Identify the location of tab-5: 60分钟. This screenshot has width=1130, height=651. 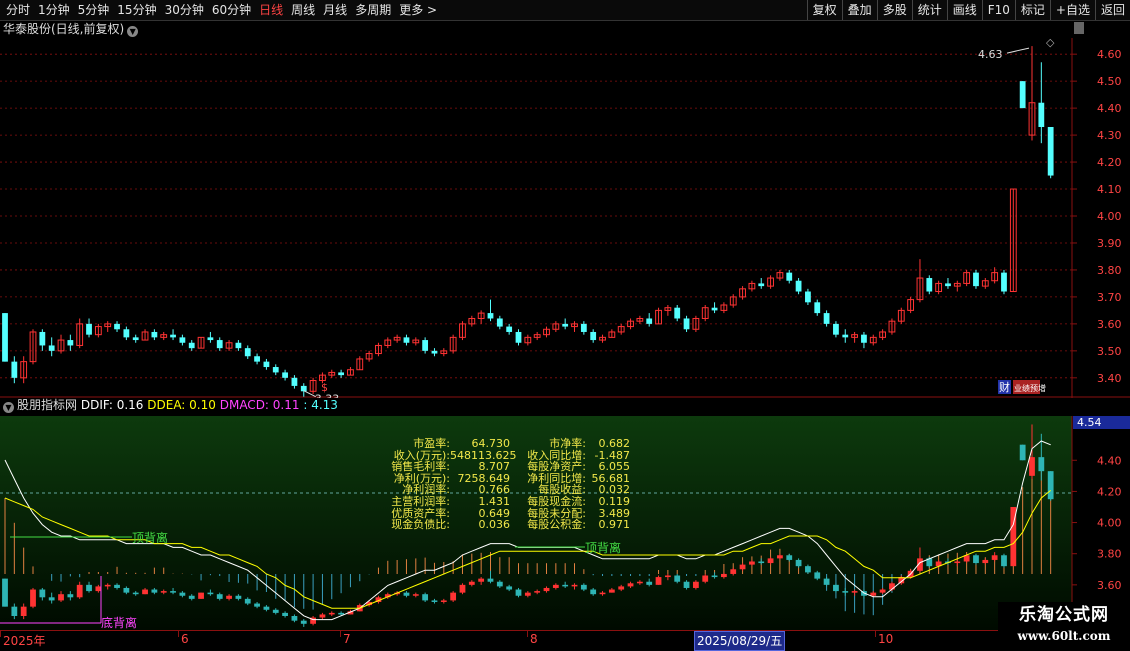
(231, 10).